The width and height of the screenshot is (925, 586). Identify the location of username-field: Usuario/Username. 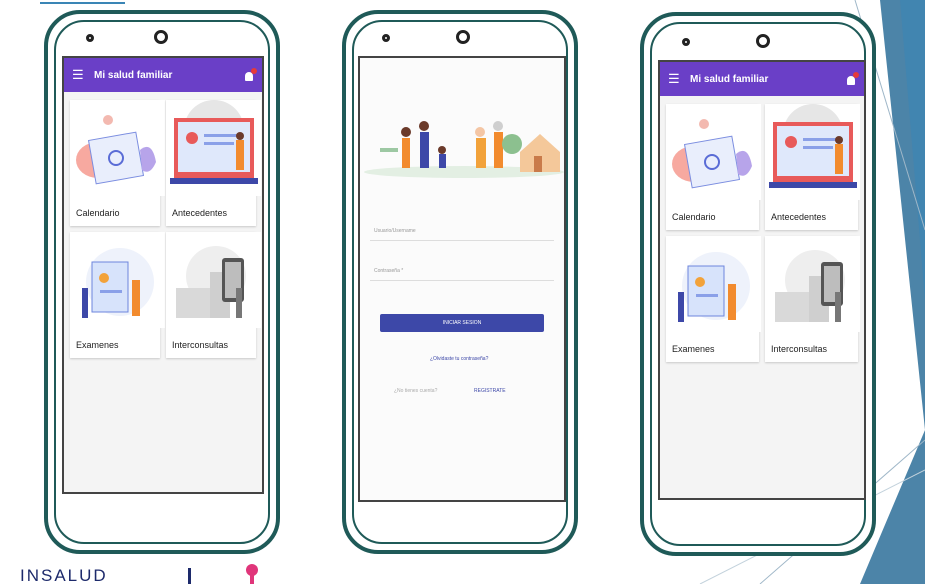
(462, 229).